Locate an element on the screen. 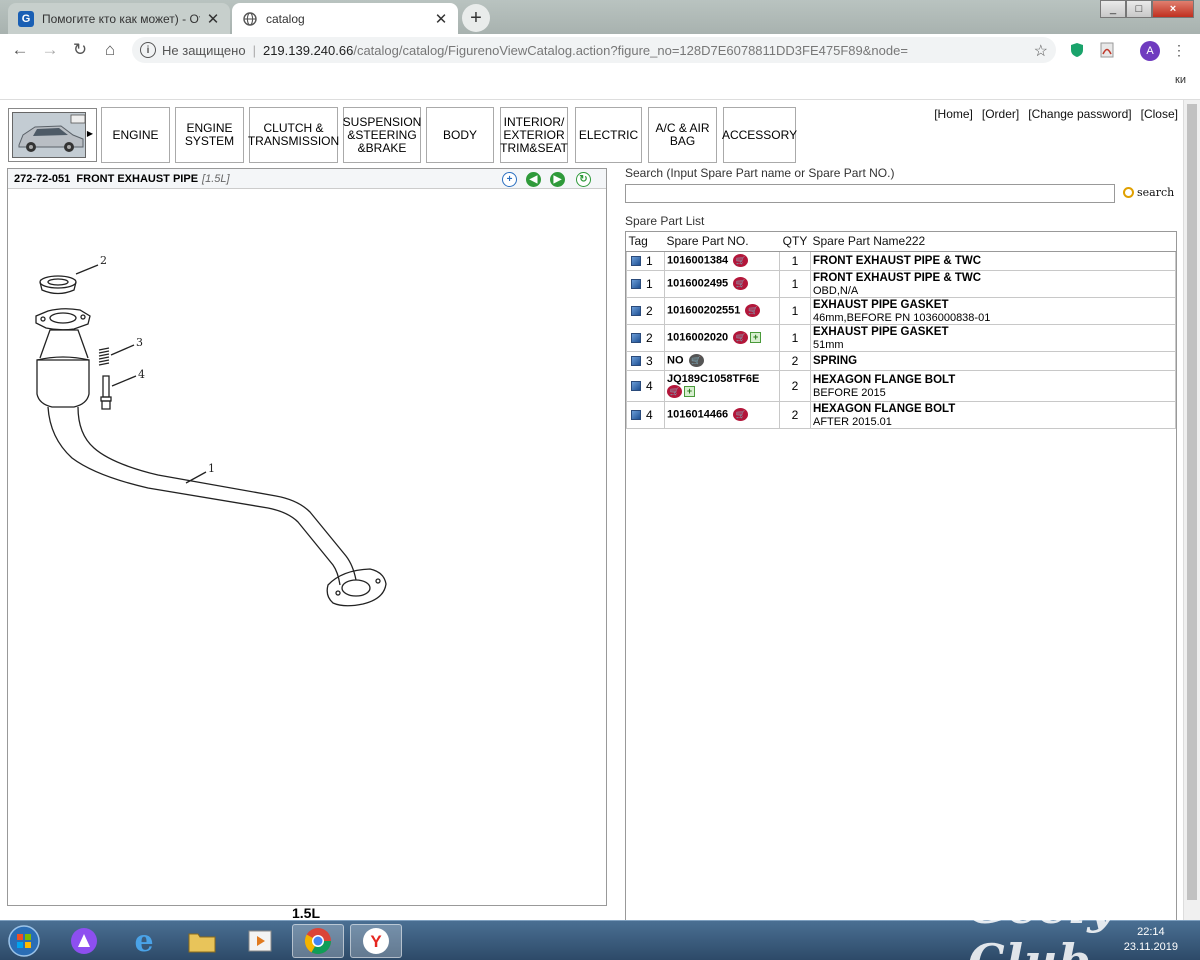 The image size is (1200, 960). cart-unavailable-icon: 🛒 is located at coordinates (696, 360).